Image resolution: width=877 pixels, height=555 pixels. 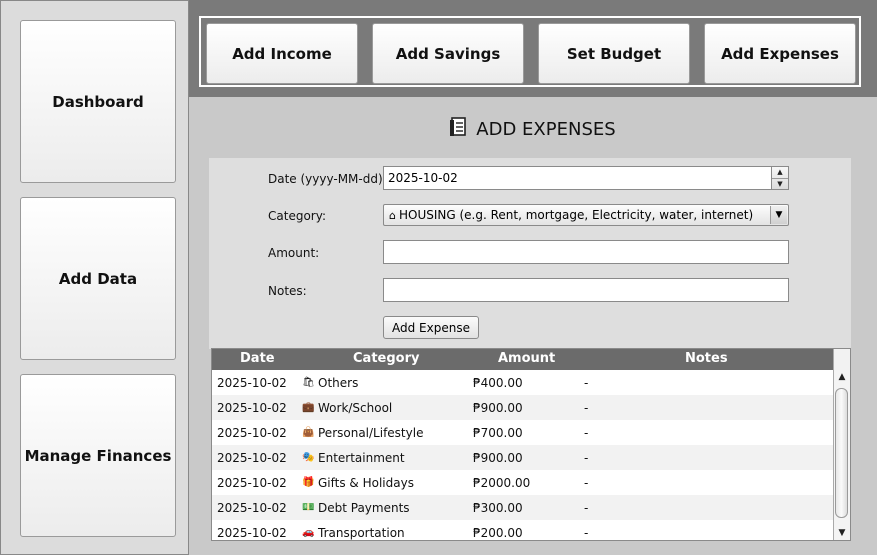 What do you see at coordinates (498, 508) in the screenshot?
I see `cell-amount: ₱300.00` at bounding box center [498, 508].